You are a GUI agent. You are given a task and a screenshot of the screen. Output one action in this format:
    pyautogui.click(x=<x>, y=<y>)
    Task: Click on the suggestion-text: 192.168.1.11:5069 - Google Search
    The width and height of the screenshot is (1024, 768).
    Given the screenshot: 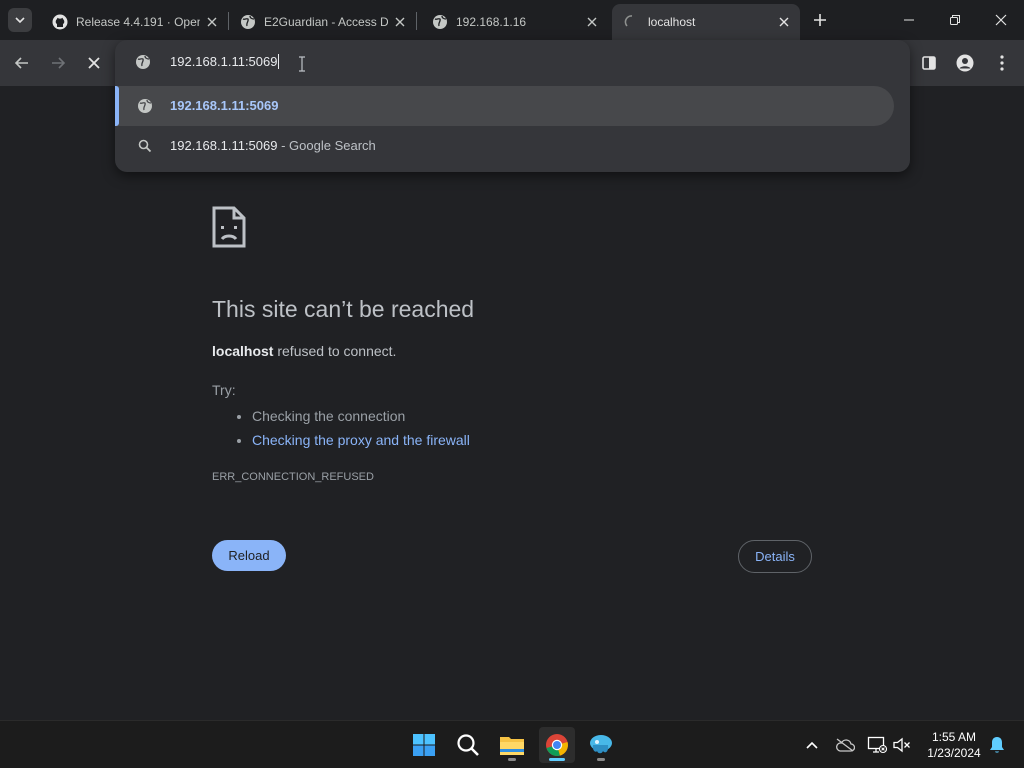 What is the action you would take?
    pyautogui.click(x=273, y=145)
    